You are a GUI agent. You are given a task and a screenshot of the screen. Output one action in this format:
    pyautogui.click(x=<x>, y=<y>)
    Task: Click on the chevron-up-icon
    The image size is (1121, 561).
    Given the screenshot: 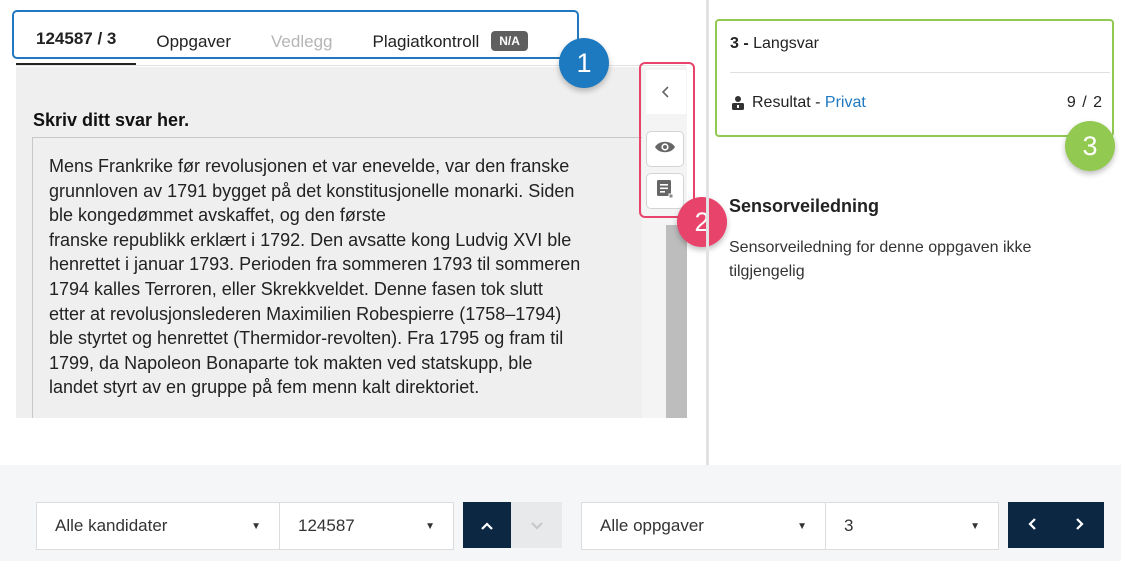 What is the action you would take?
    pyautogui.click(x=487, y=525)
    